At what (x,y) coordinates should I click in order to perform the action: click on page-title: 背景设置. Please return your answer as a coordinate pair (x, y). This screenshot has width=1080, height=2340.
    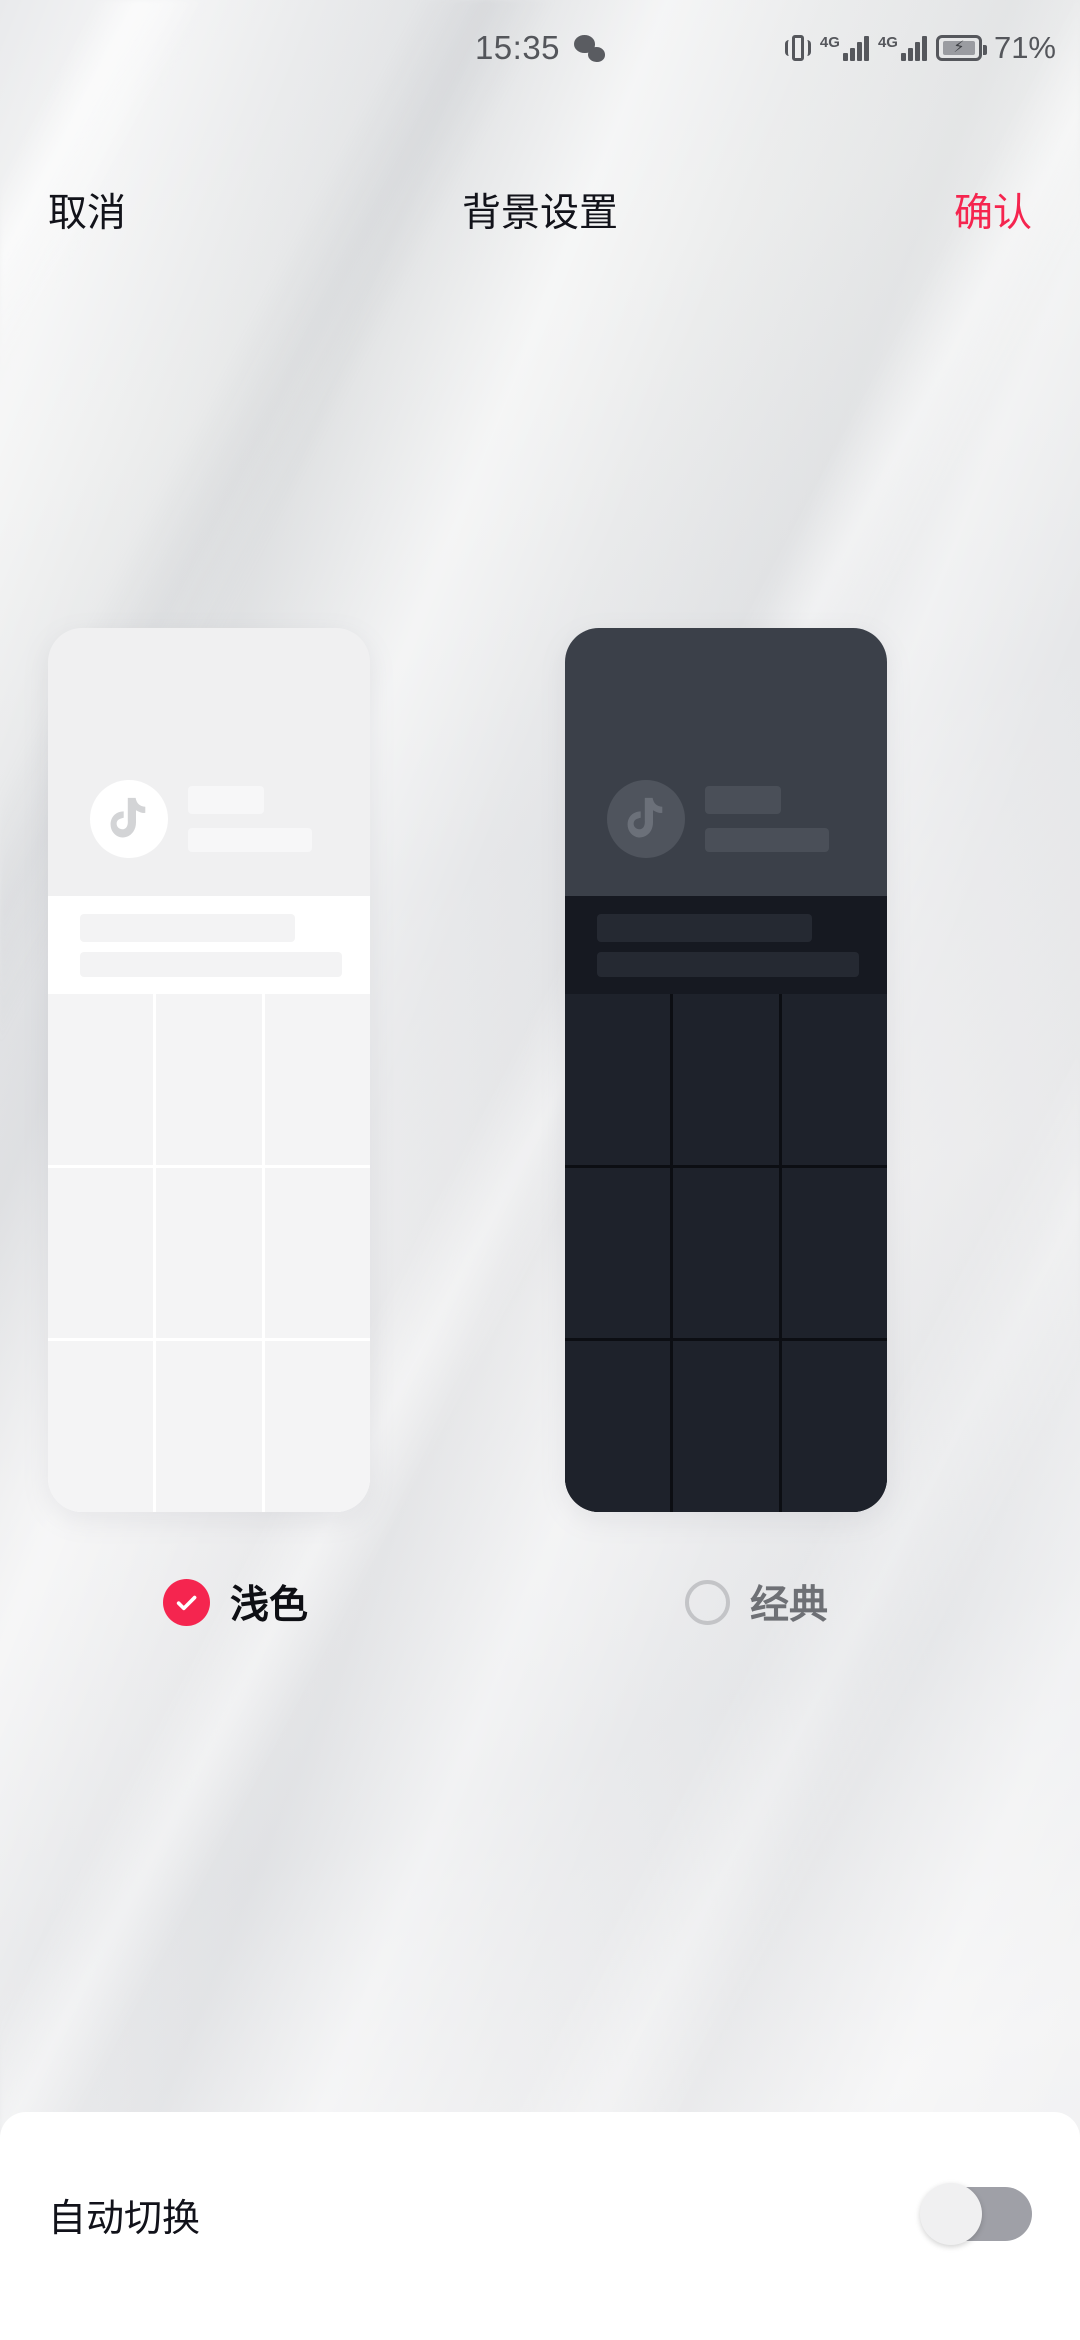
    Looking at the image, I should click on (539, 213).